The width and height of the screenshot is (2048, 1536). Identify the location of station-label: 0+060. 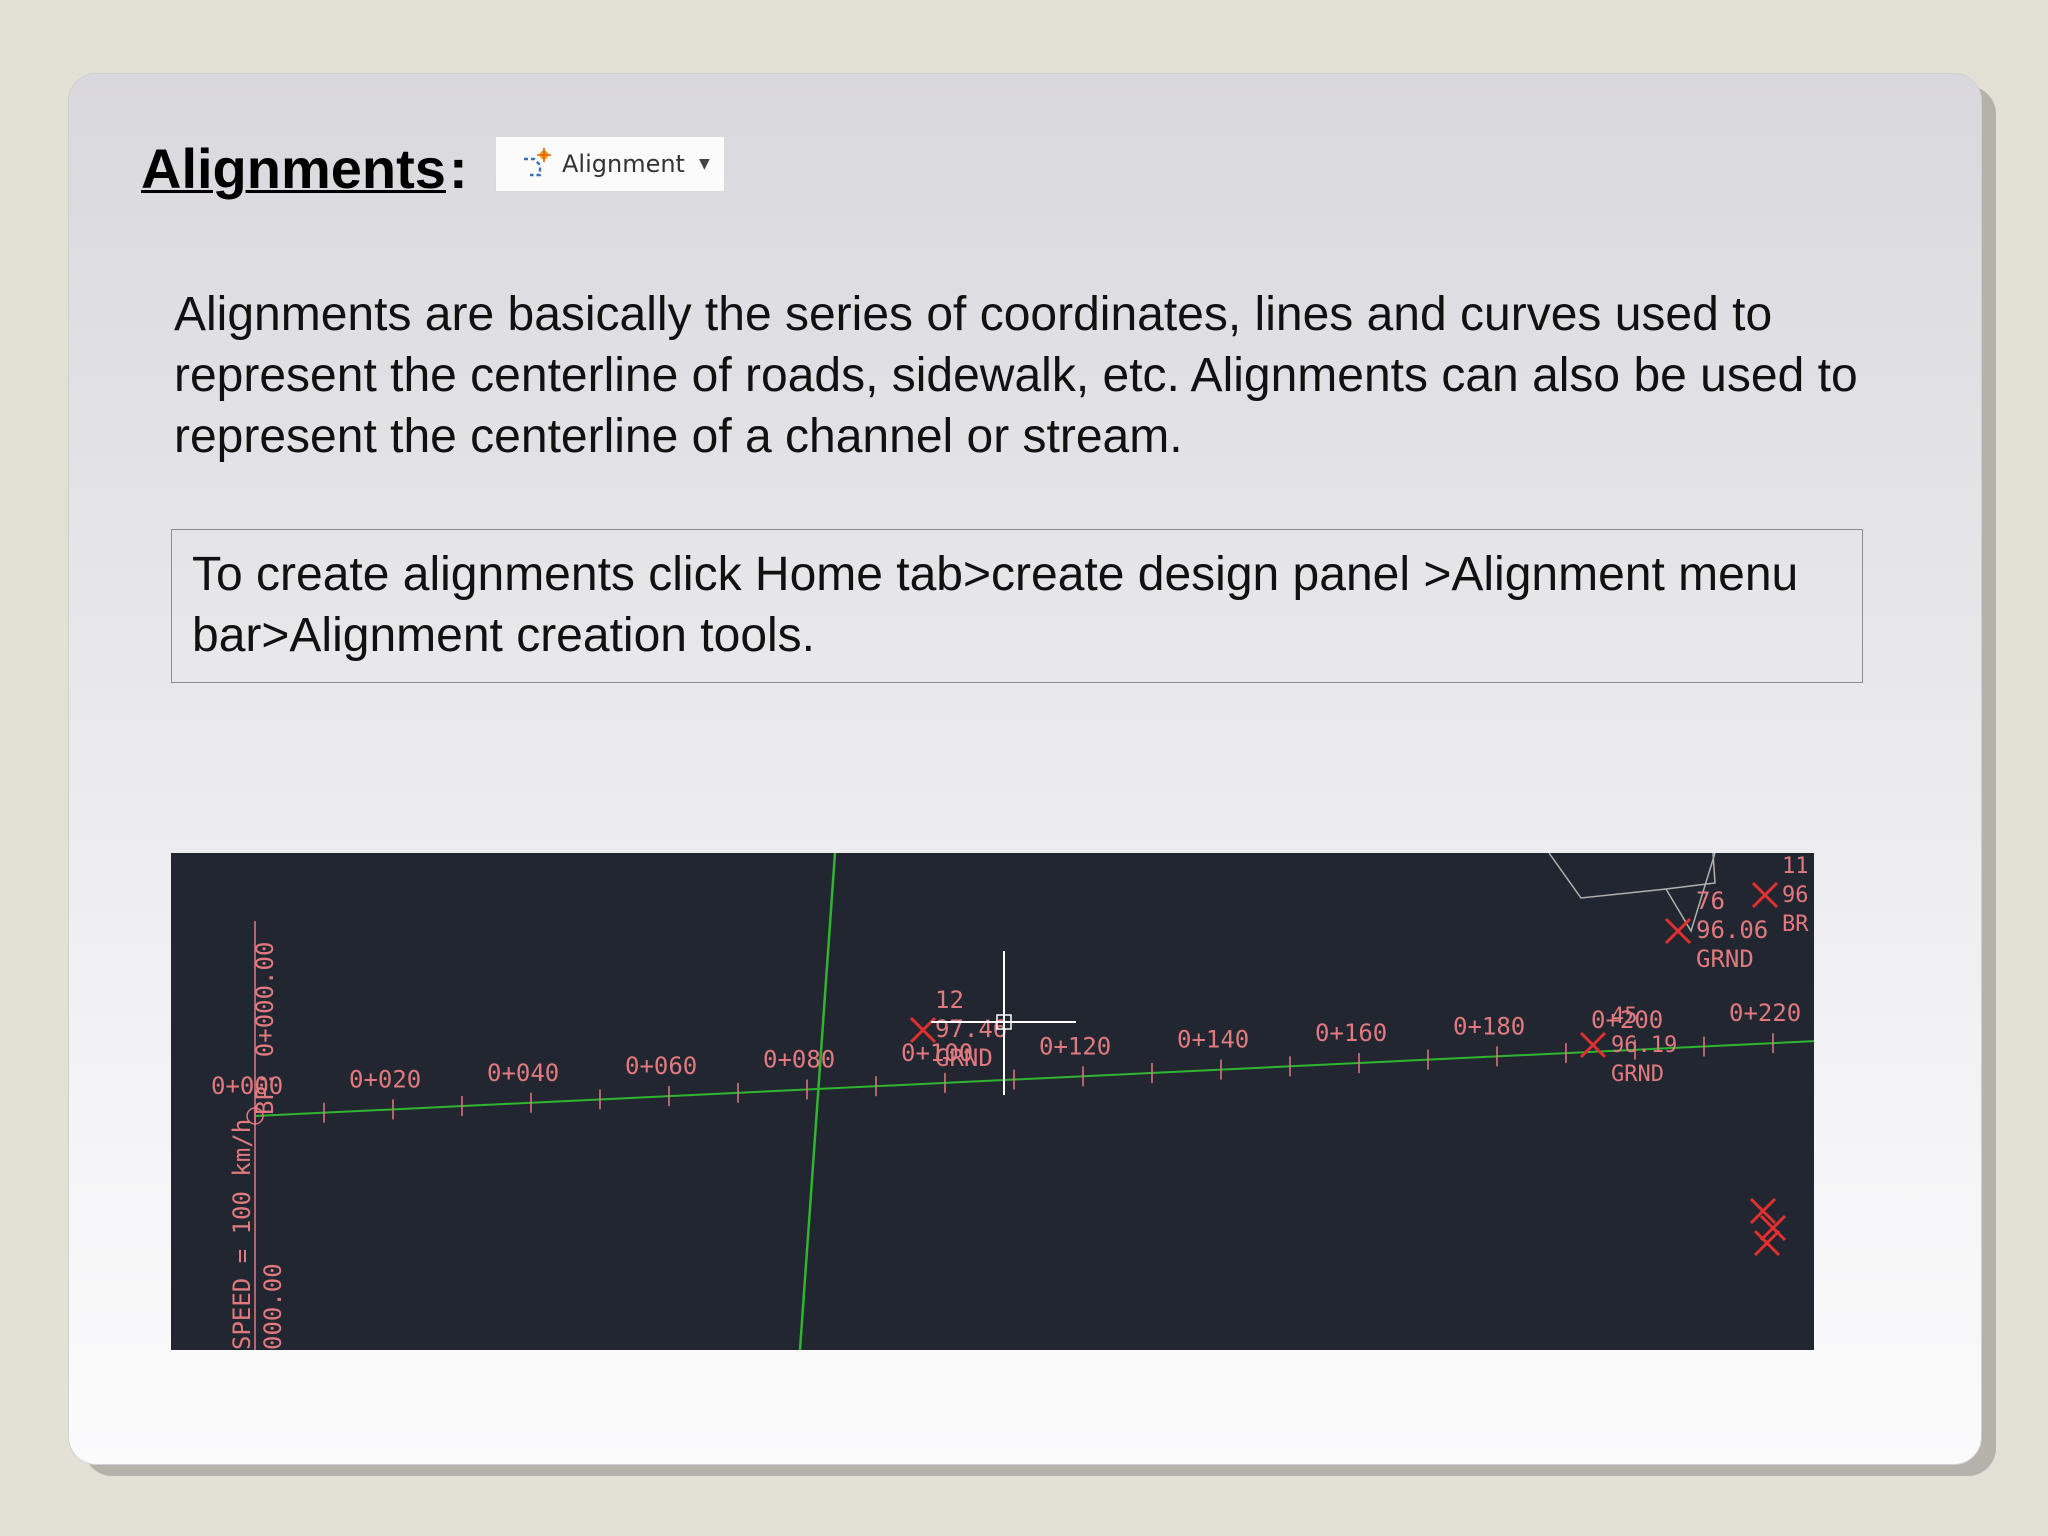
(661, 1066).